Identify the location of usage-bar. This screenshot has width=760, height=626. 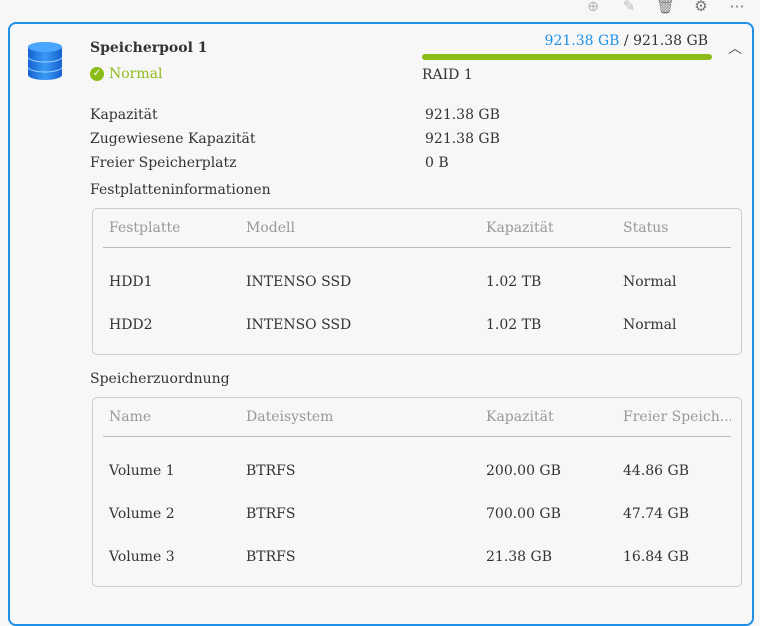
(567, 57).